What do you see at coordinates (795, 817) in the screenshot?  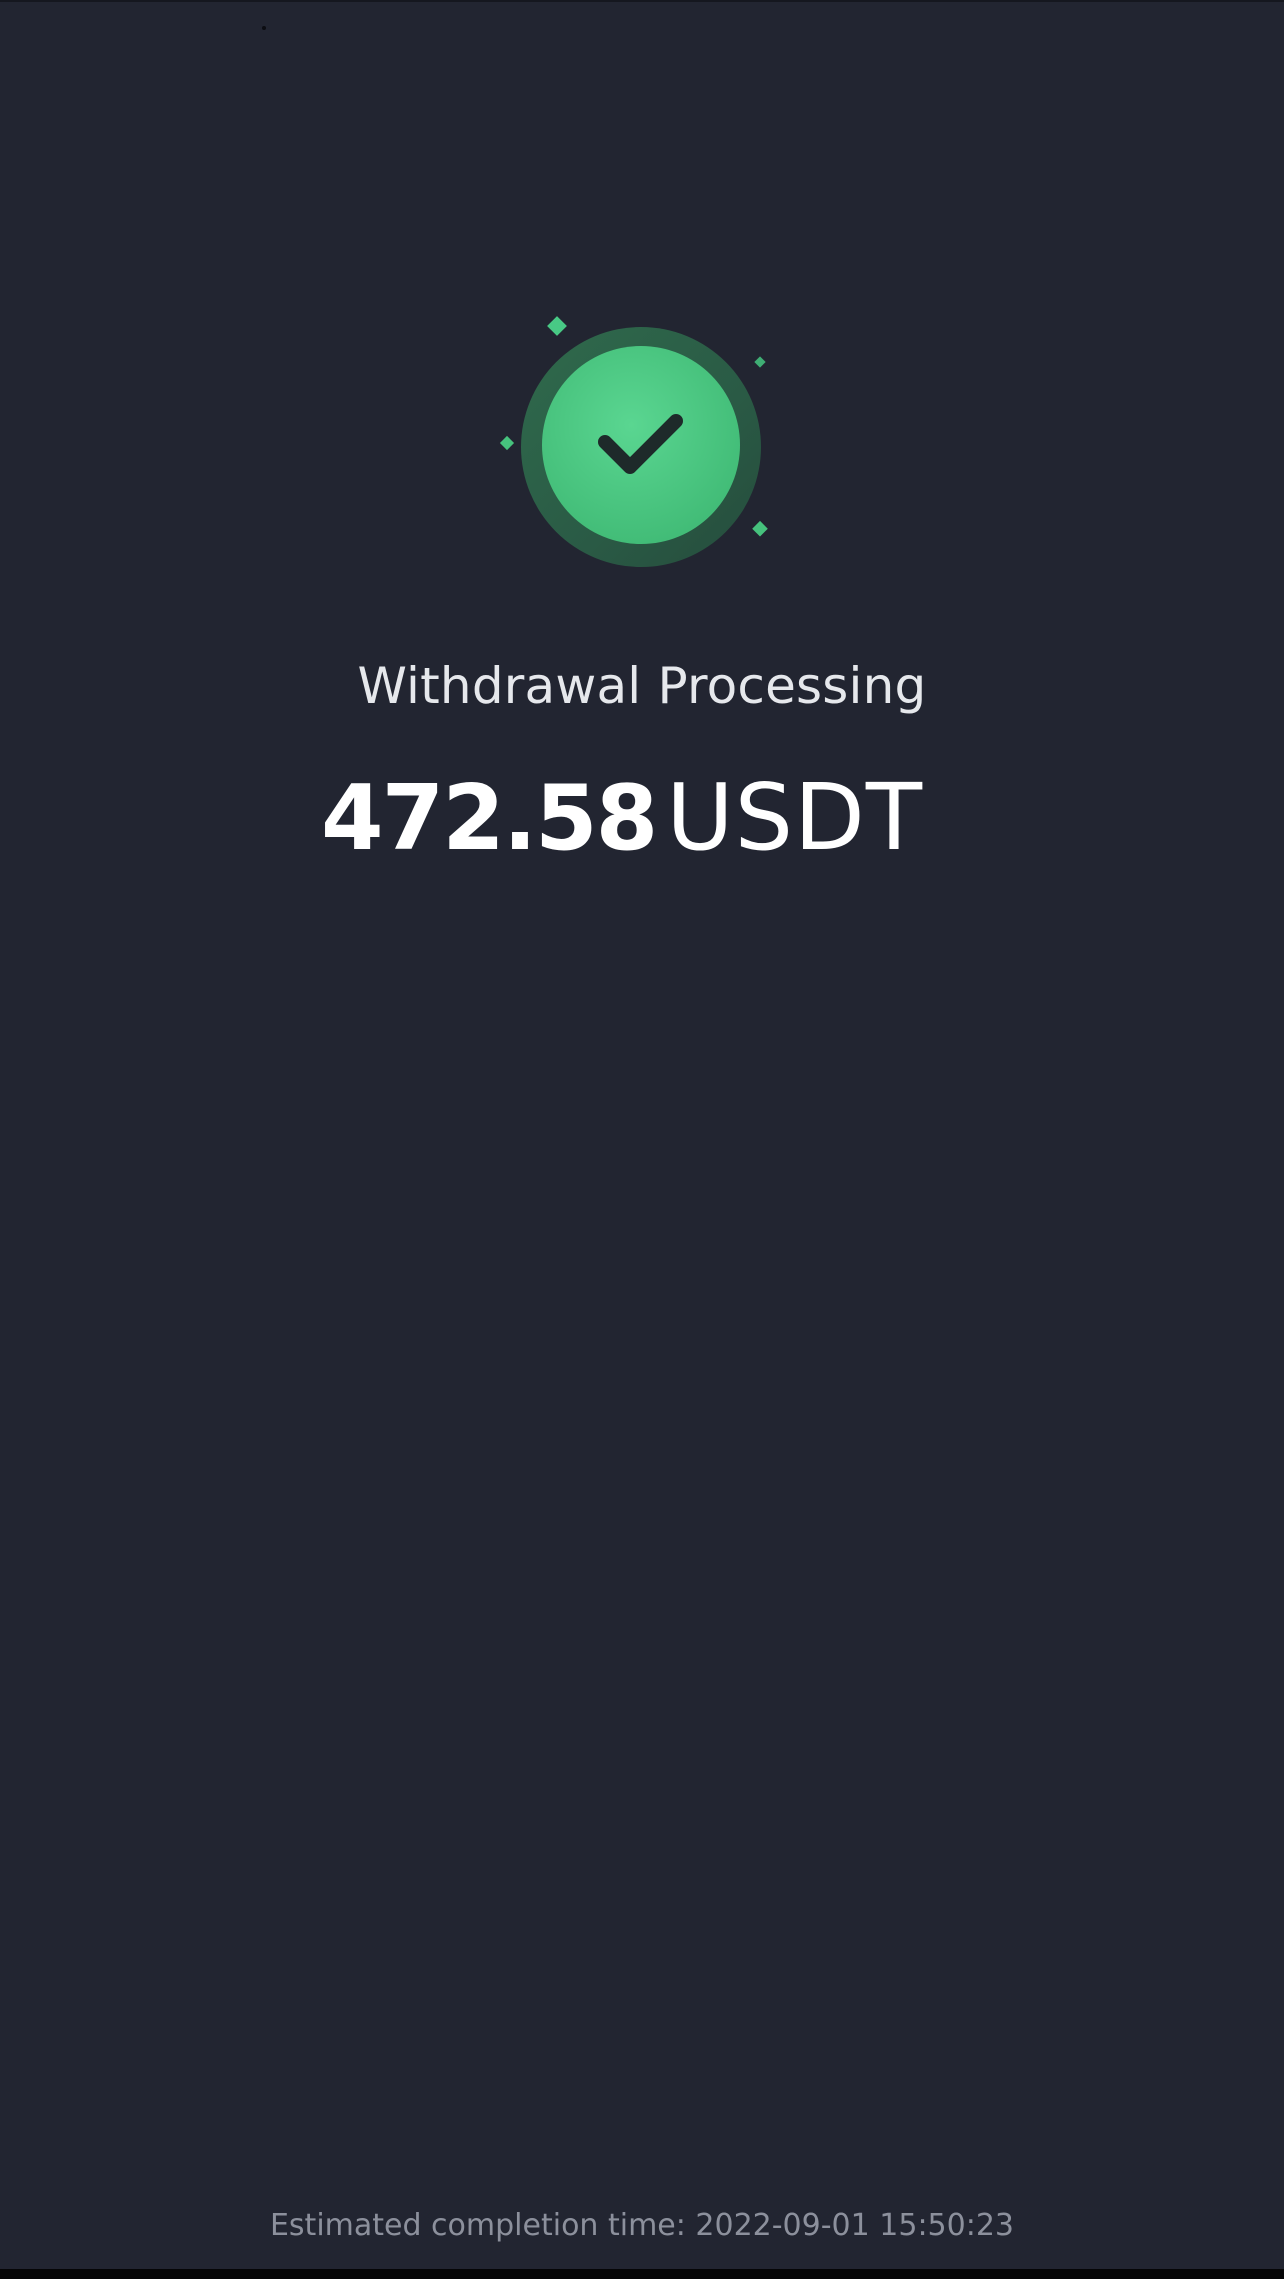 I see `amount-unit: USDT` at bounding box center [795, 817].